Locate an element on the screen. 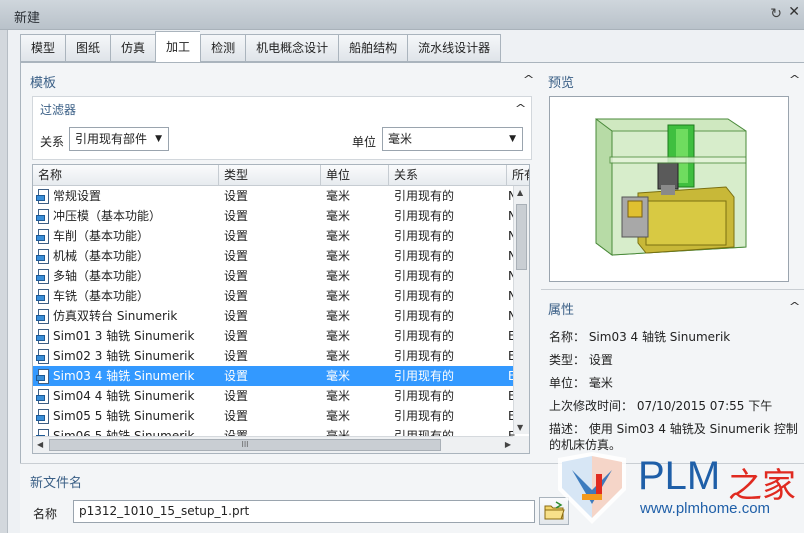  scroll-thumb is located at coordinates (521, 237).